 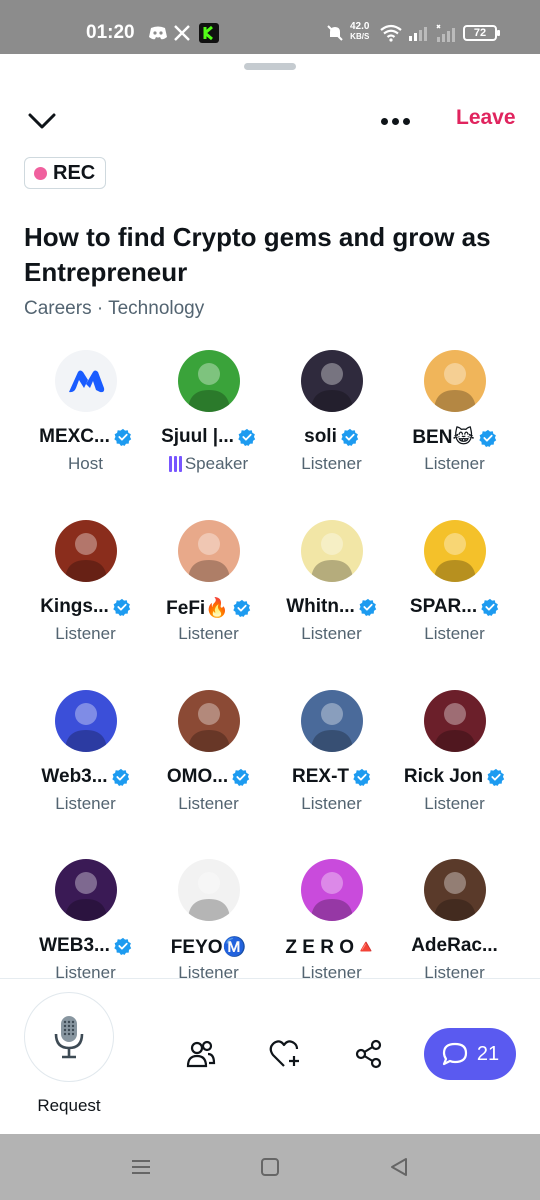 I want to click on status-time: 01:20, so click(x=110, y=32).